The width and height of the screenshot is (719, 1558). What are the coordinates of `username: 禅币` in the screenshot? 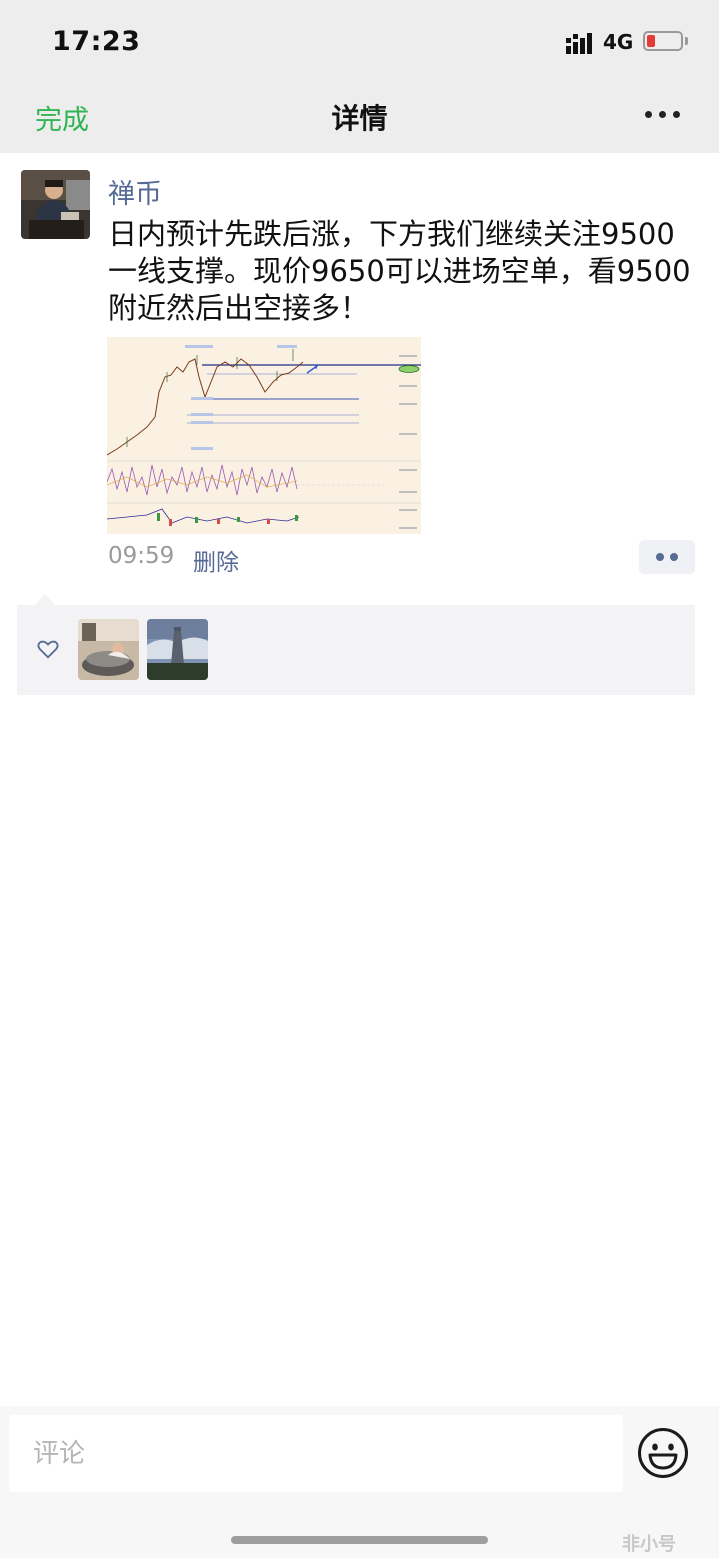 It's located at (135, 191).